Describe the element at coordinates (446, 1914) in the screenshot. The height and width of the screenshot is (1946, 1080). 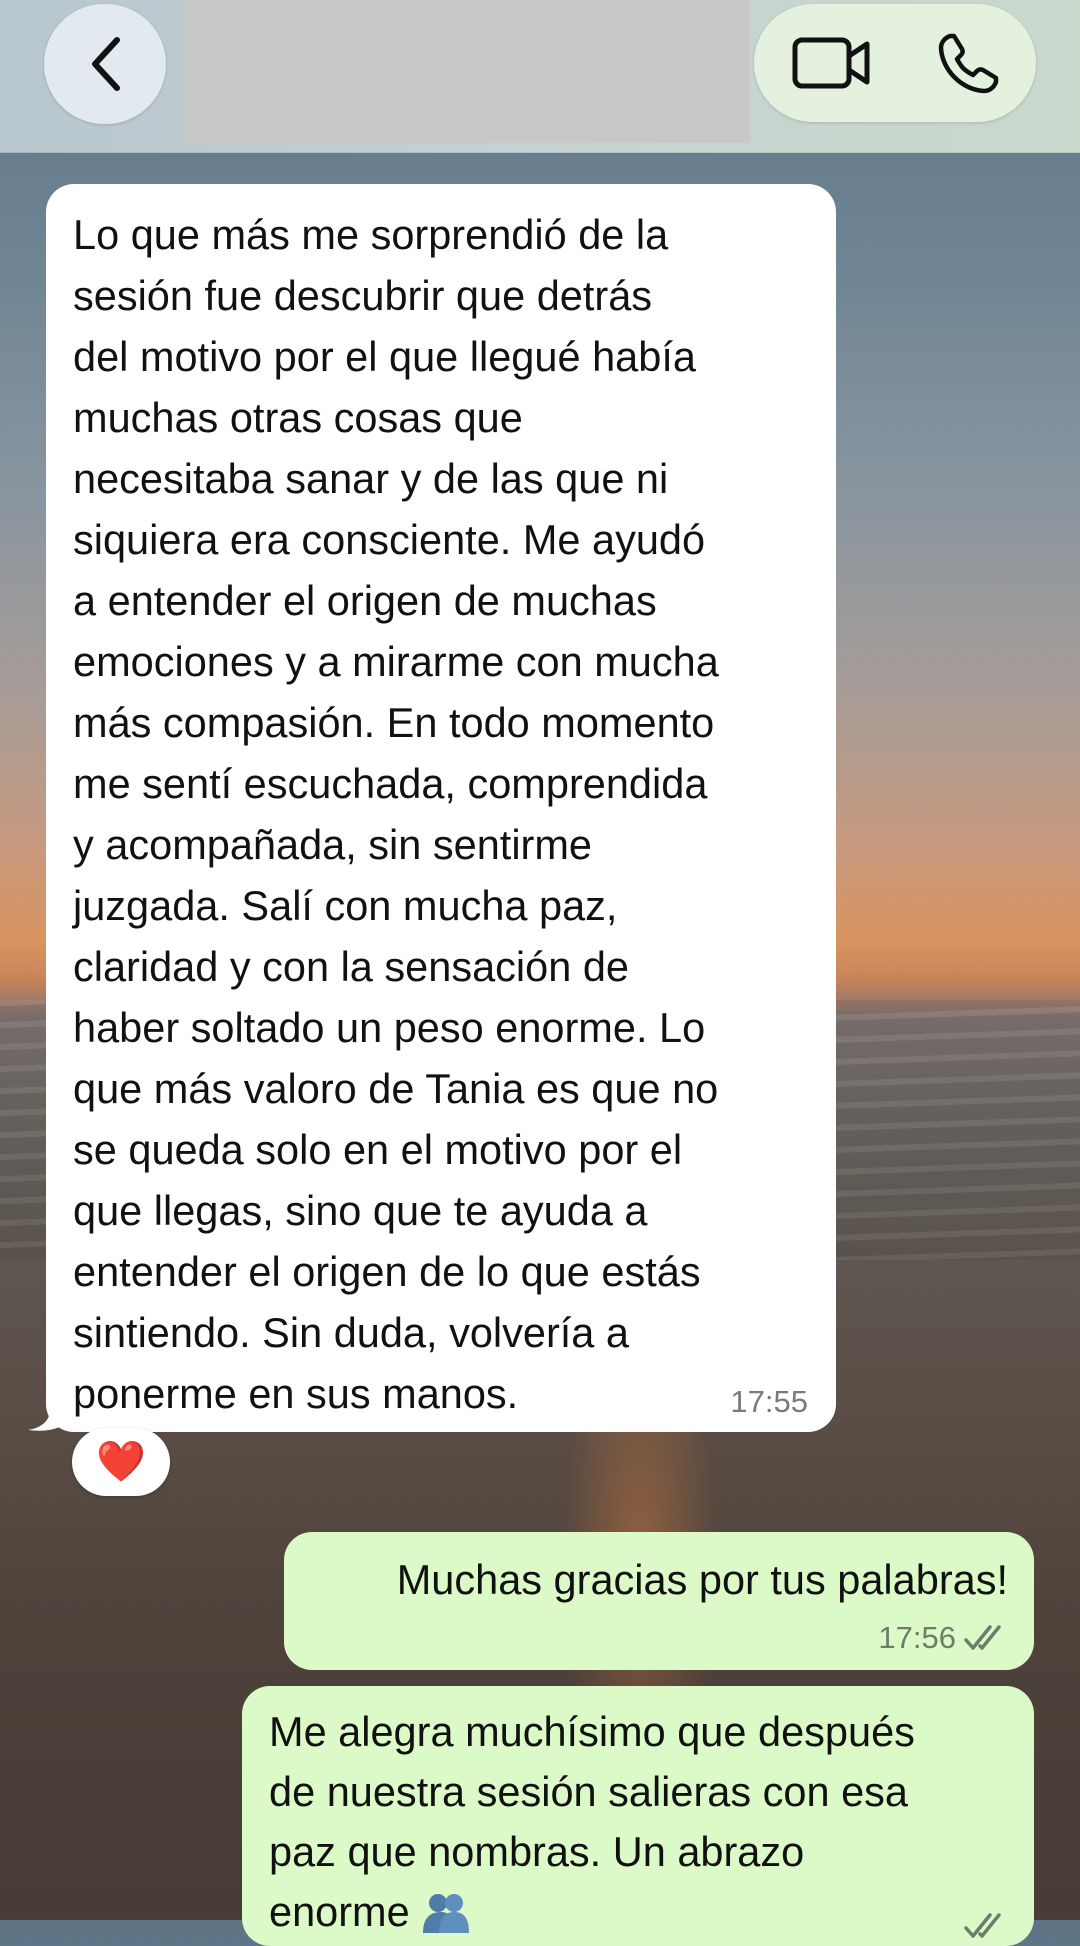
I see `people-hugging-icon` at that location.